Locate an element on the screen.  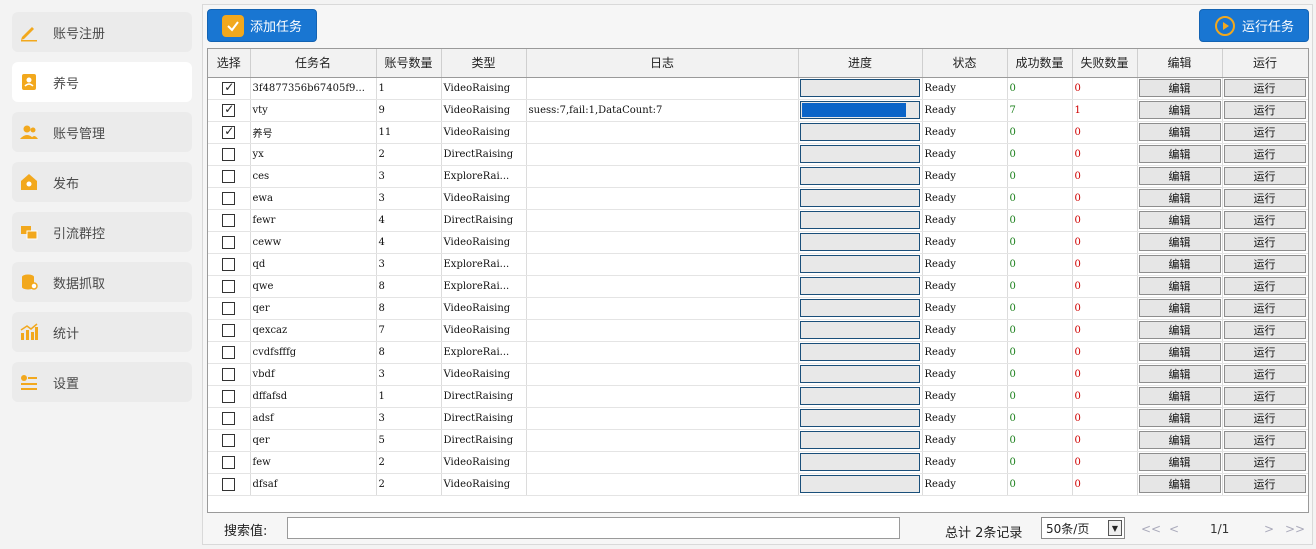
col-header-edit: 编辑 is located at coordinates (1180, 63).